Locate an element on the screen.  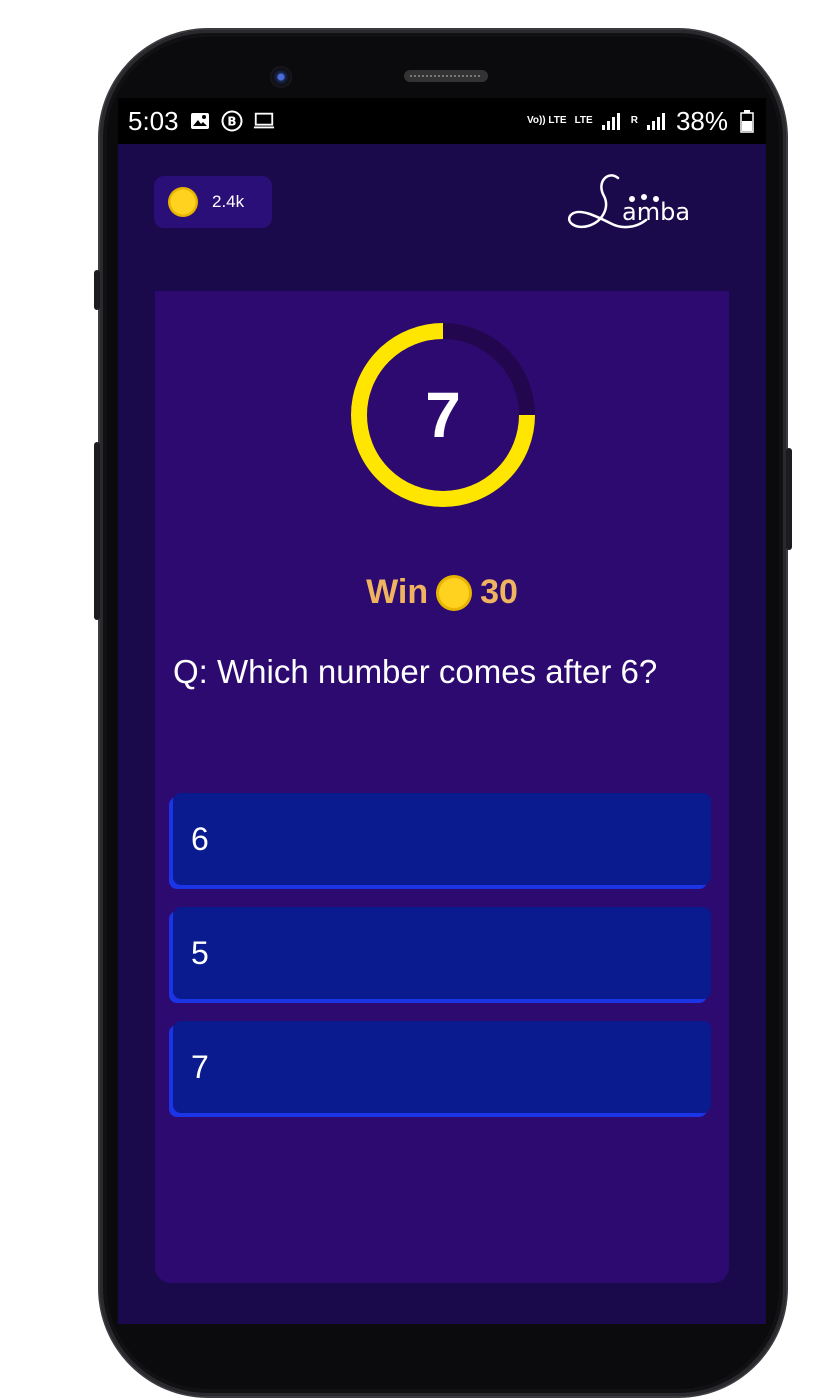
roaming-label: R is located at coordinates (634, 120).